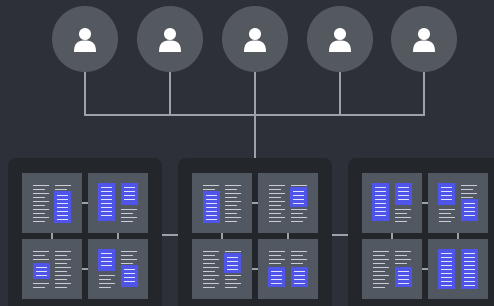 The image size is (494, 306). Describe the element at coordinates (340, 39) in the screenshot. I see `user-avatar` at that location.